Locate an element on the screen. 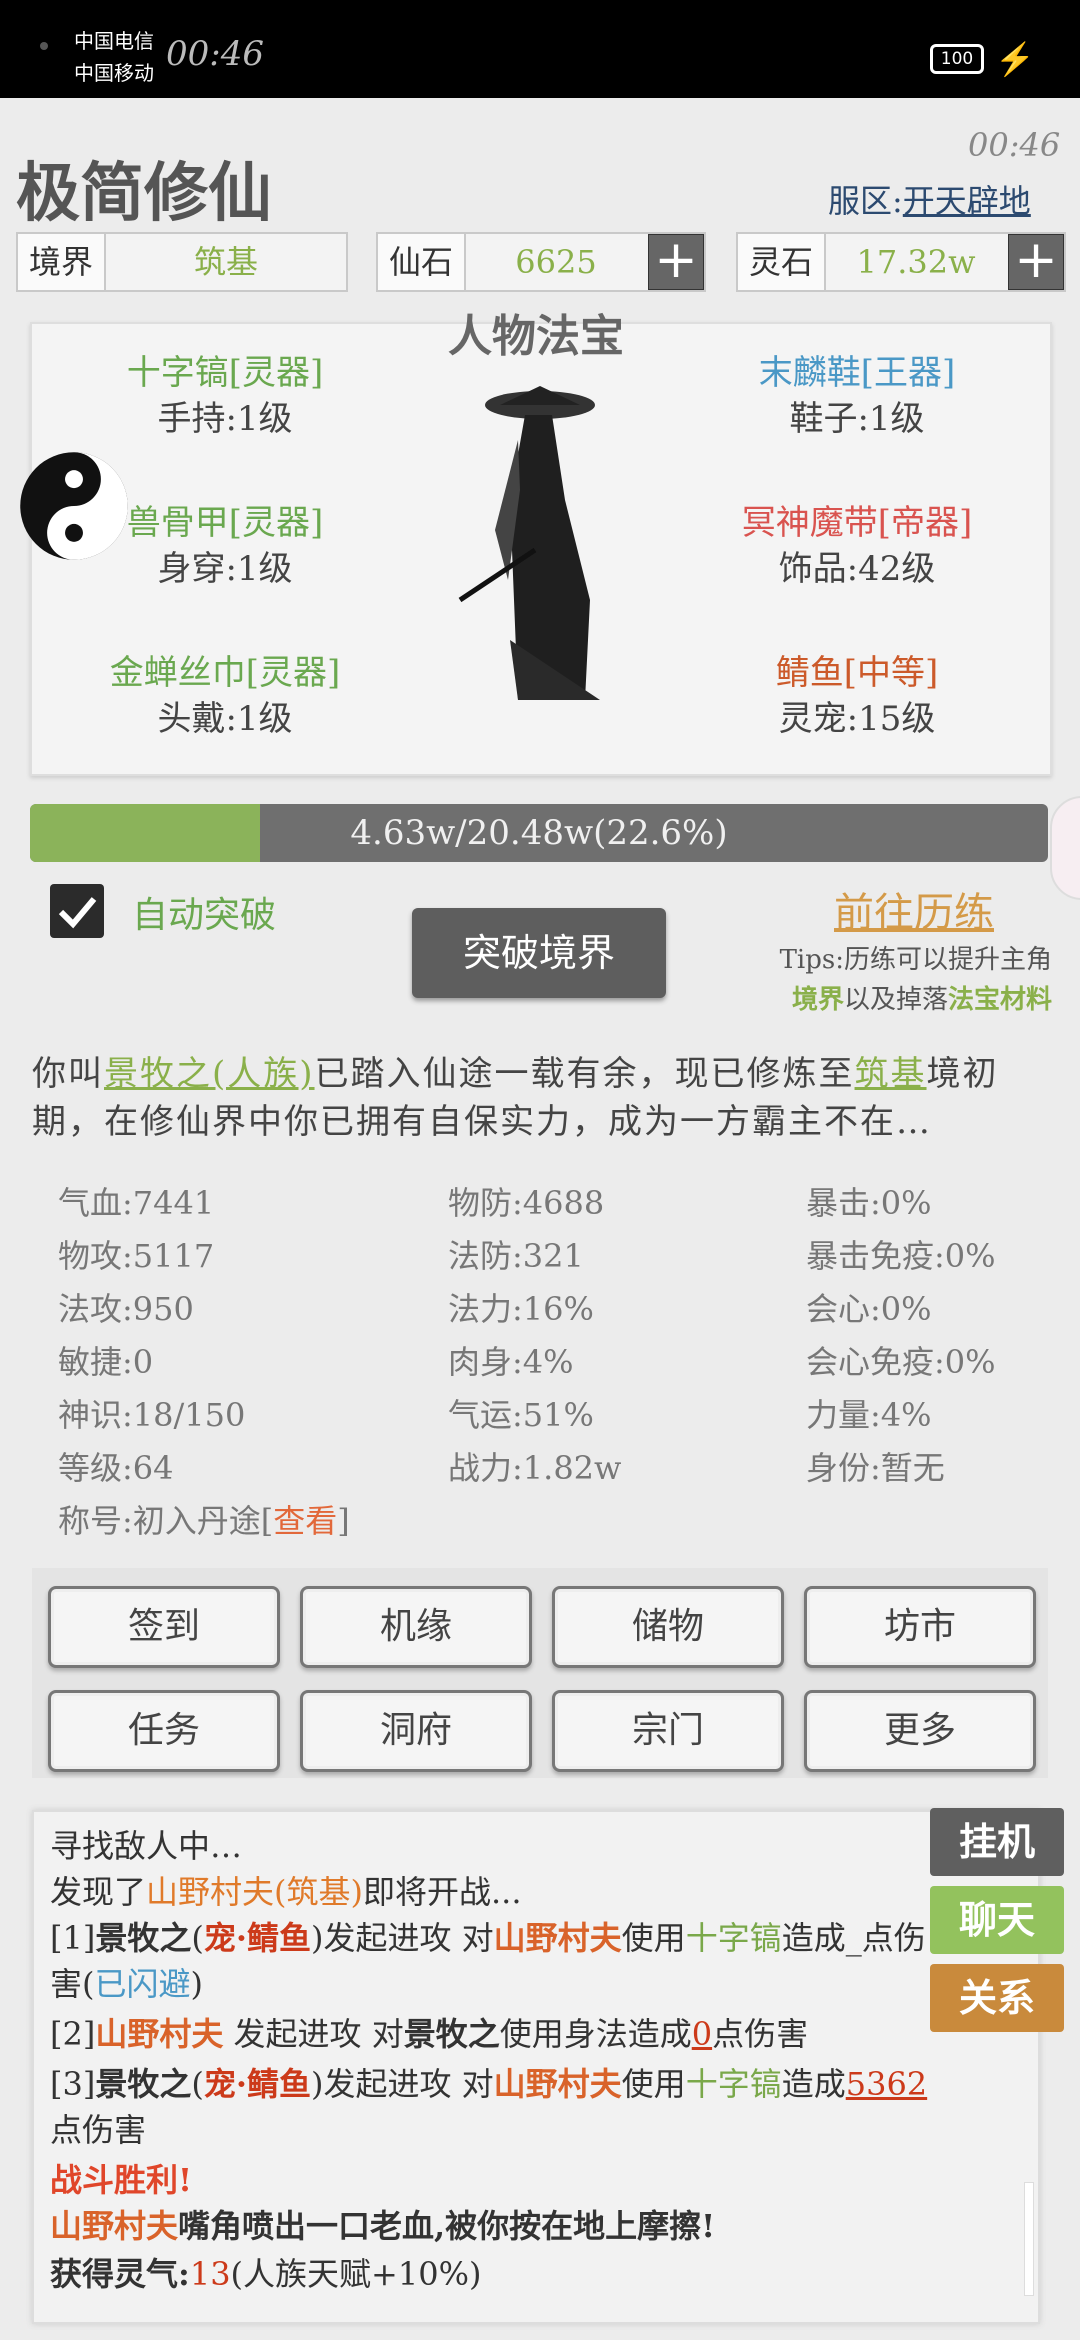  equip-name: 金蝉丝巾[灵器] is located at coordinates (225, 673).